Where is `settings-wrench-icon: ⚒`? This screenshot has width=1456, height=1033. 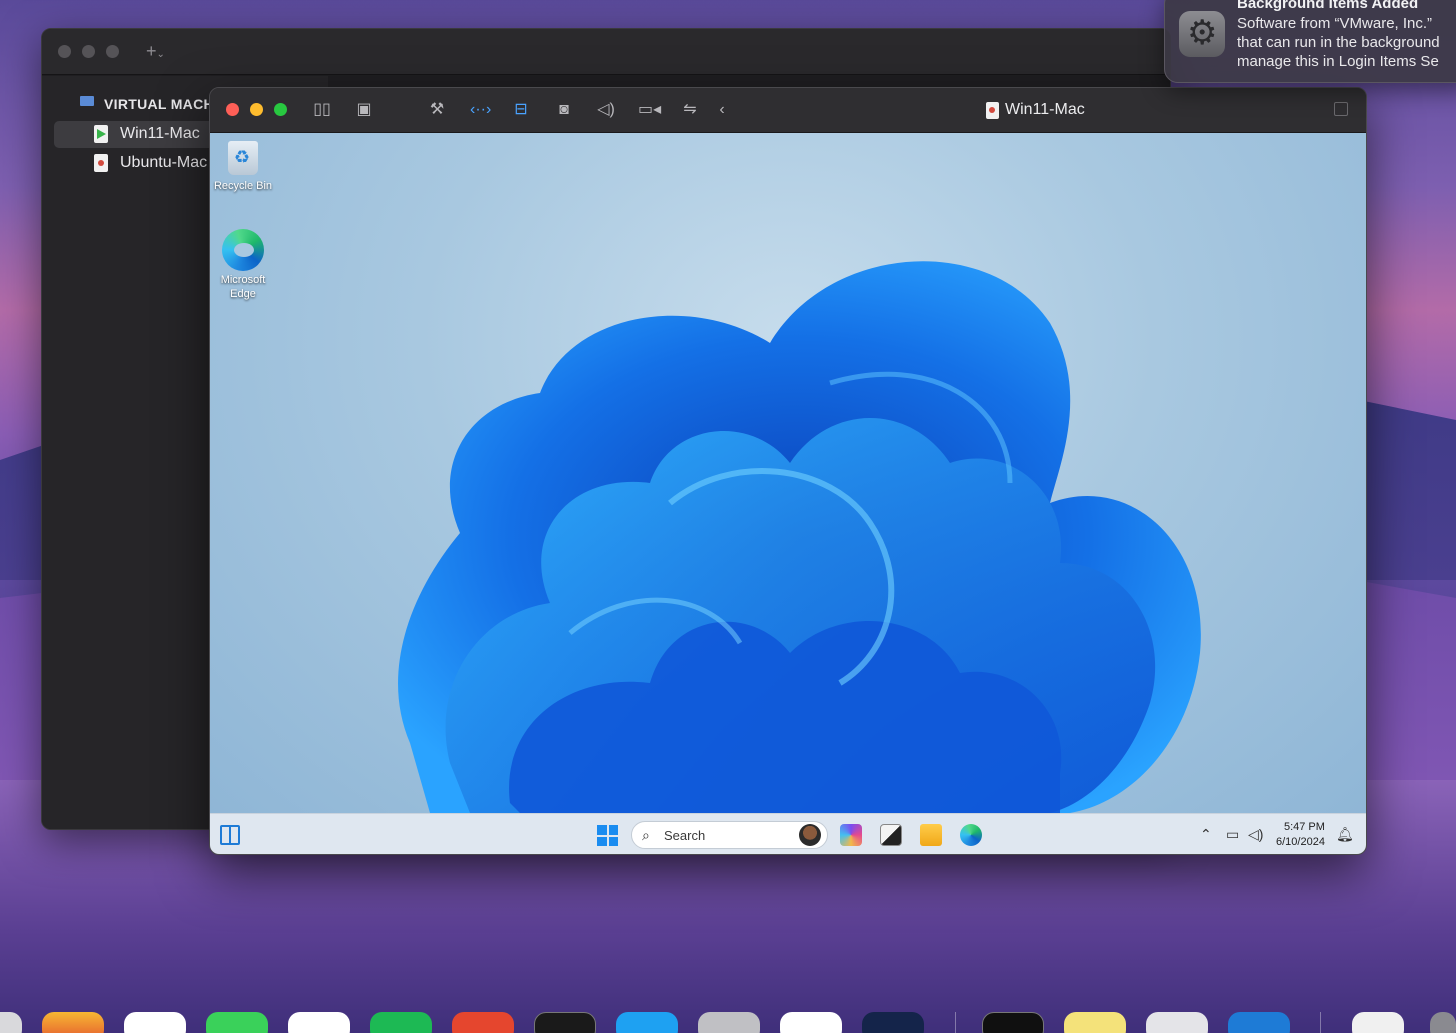 settings-wrench-icon: ⚒ is located at coordinates (437, 110).